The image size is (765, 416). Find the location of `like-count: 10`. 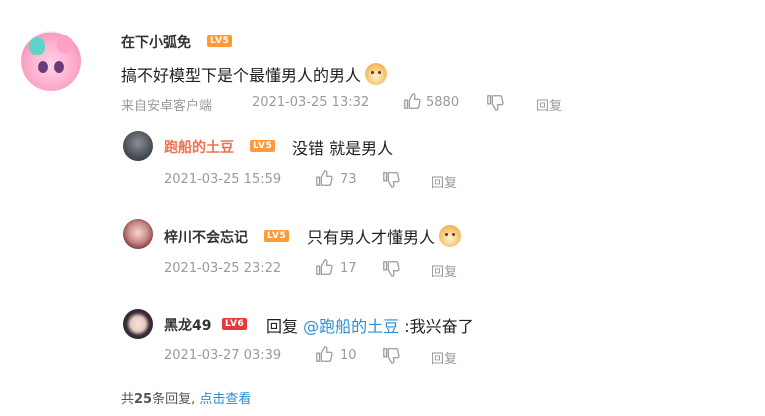

like-count: 10 is located at coordinates (348, 355).